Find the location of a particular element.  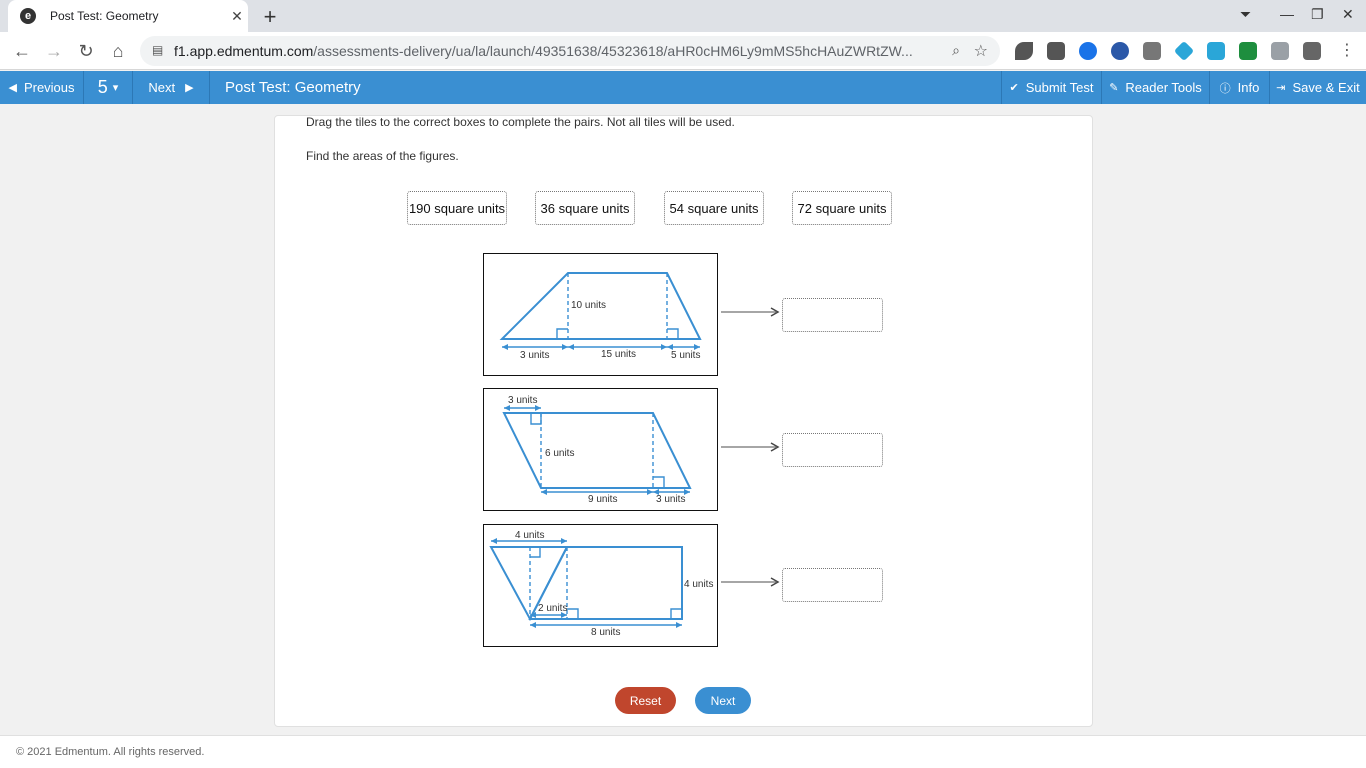

next-question-button: Next ▶ is located at coordinates (171, 87).